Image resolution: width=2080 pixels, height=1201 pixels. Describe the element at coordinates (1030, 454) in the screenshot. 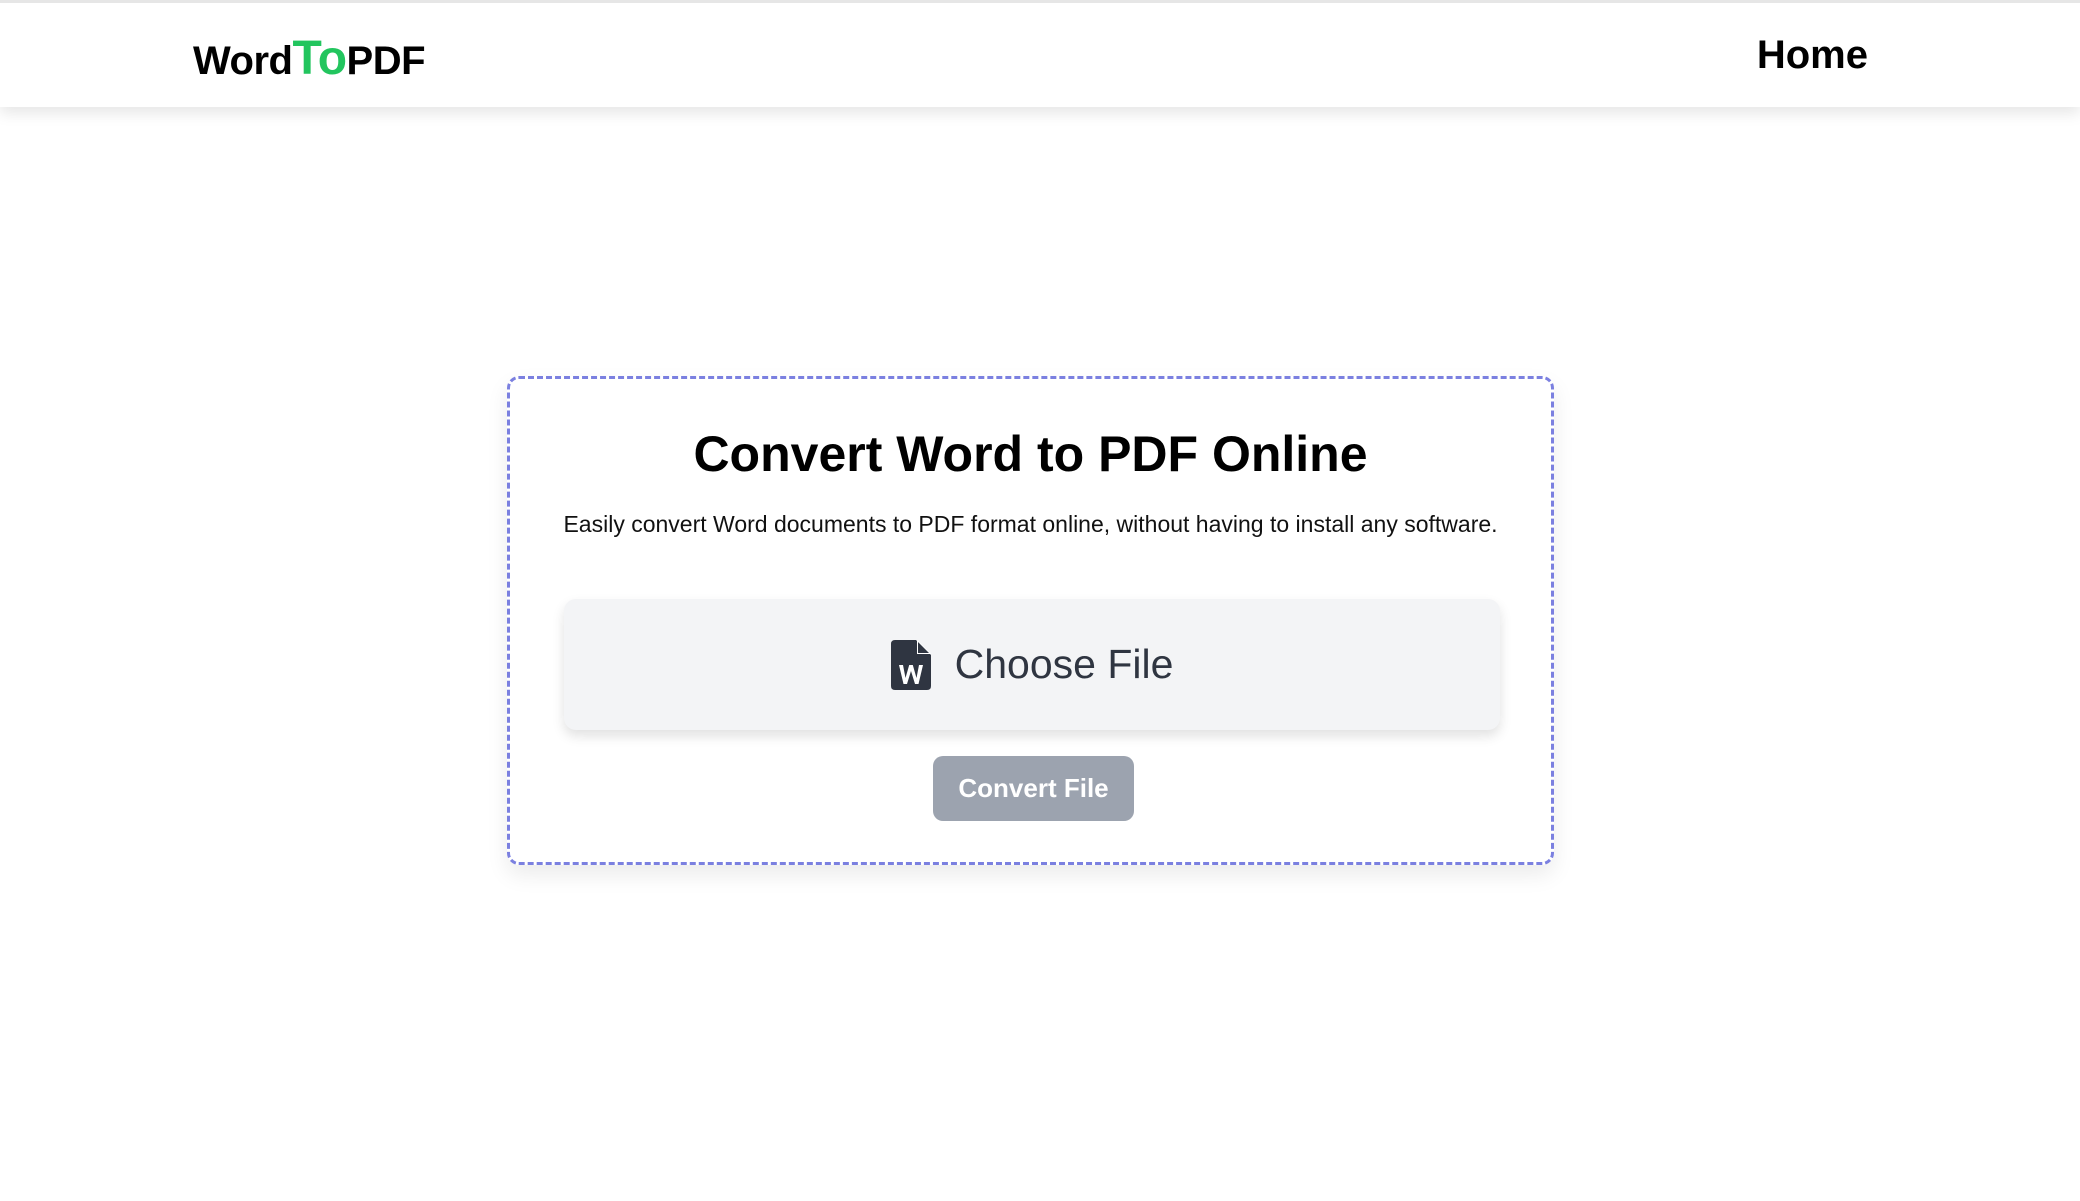

I see `page-title: Convert Word to PDF Online` at that location.